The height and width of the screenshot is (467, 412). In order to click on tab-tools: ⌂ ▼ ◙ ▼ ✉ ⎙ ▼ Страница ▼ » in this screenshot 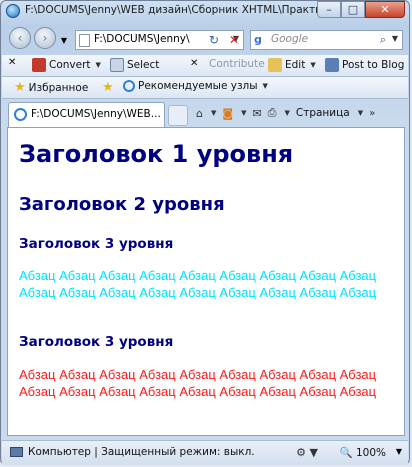, I will do `click(285, 113)`.